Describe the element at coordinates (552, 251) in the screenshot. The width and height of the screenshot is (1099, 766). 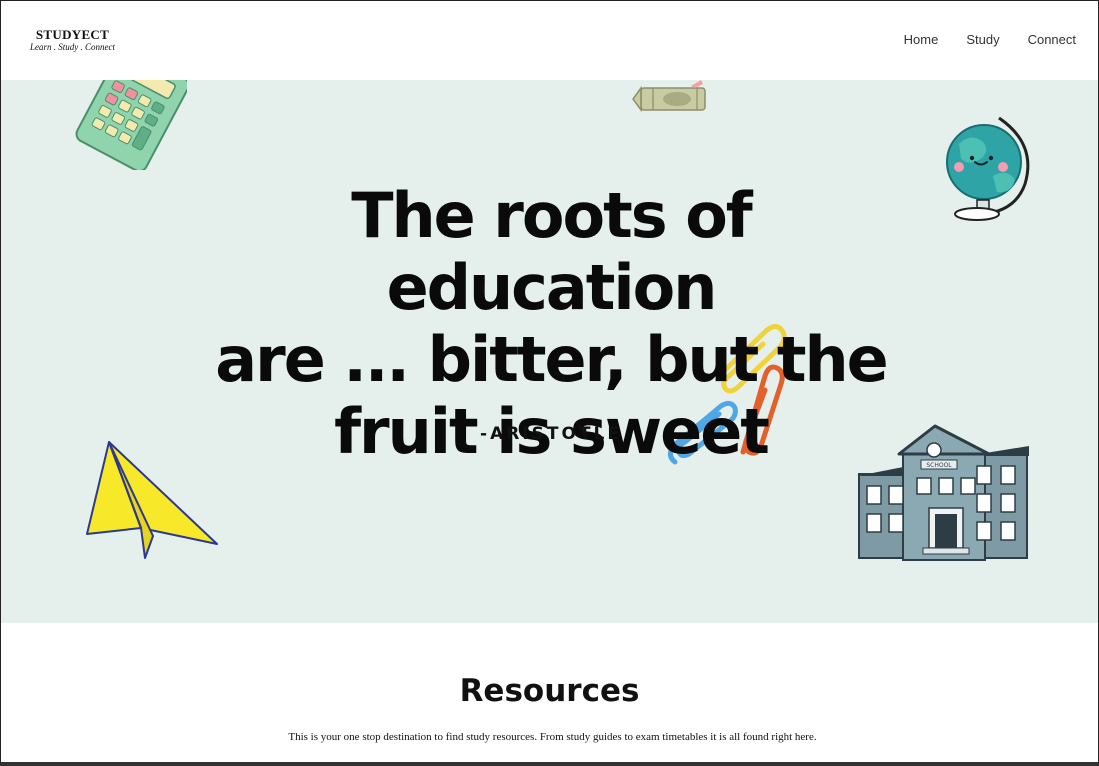
I see `quote-line: The roots of education` at that location.